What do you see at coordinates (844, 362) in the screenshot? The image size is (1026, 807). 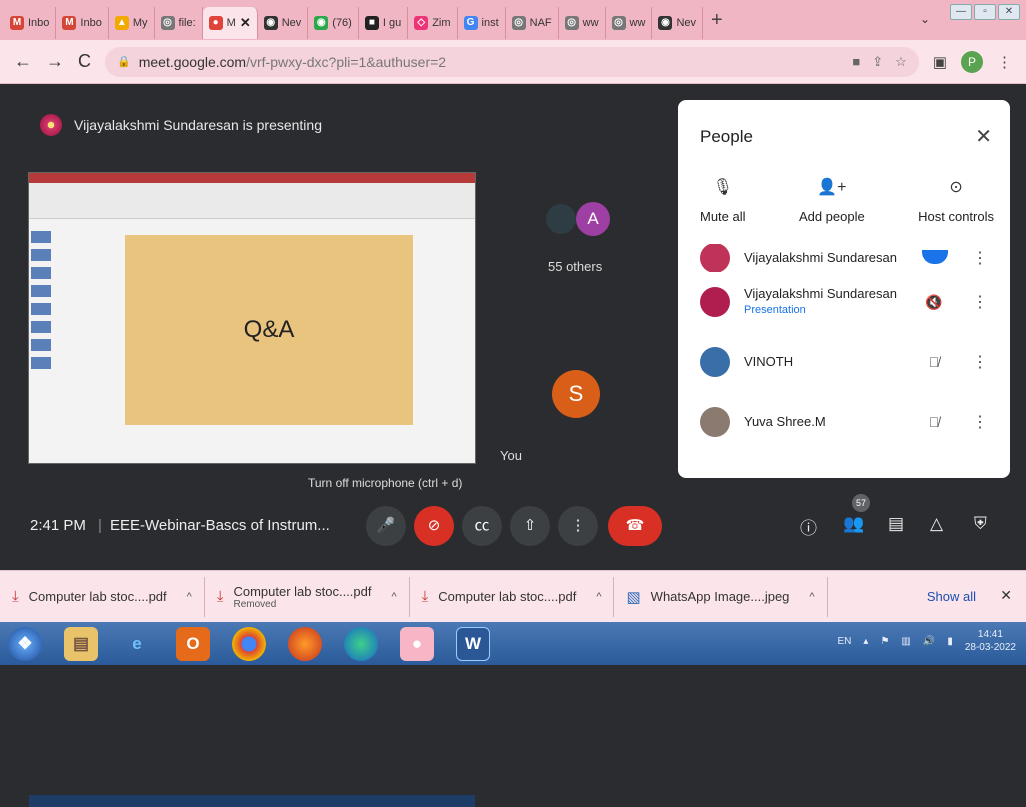 I see `participant-row: VINOTH 🎙̸ ⋮` at bounding box center [844, 362].